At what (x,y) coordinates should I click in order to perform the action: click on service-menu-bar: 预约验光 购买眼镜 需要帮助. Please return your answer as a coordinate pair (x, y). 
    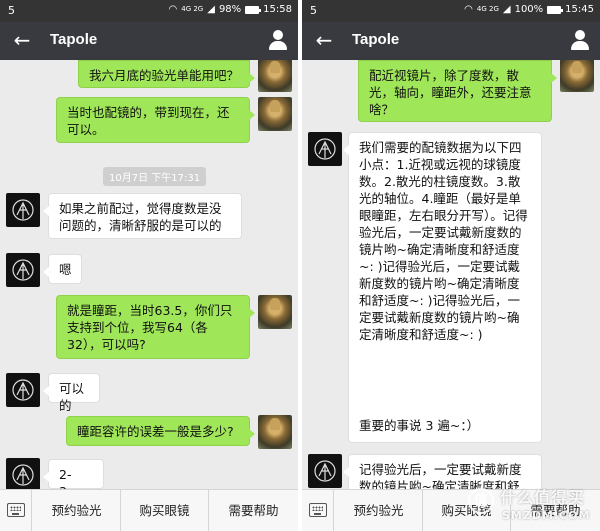
    Looking at the image, I should click on (149, 510).